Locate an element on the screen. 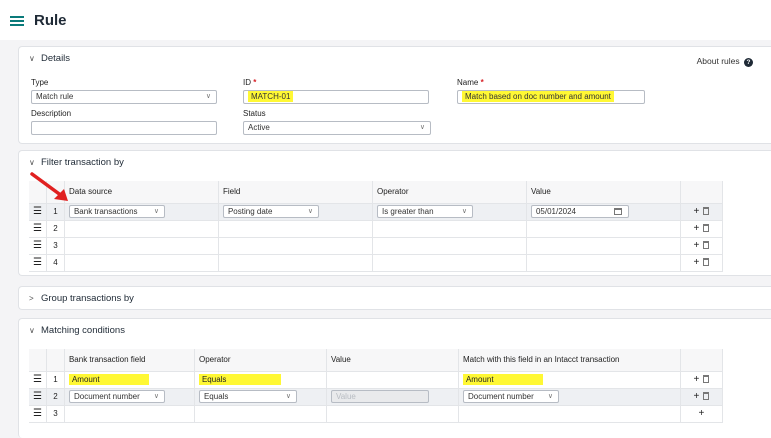 This screenshot has height=438, width=771. help-icon: ? is located at coordinates (748, 62).